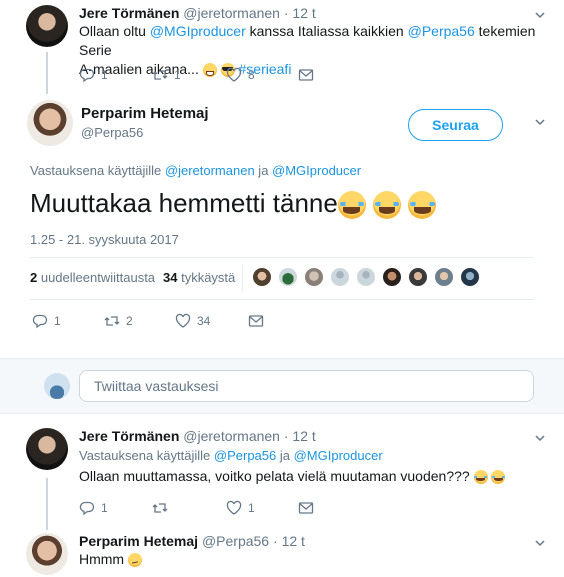  What do you see at coordinates (184, 203) in the screenshot?
I see `main-tweet-text-body: Muuttakaa hemmetti tänne` at bounding box center [184, 203].